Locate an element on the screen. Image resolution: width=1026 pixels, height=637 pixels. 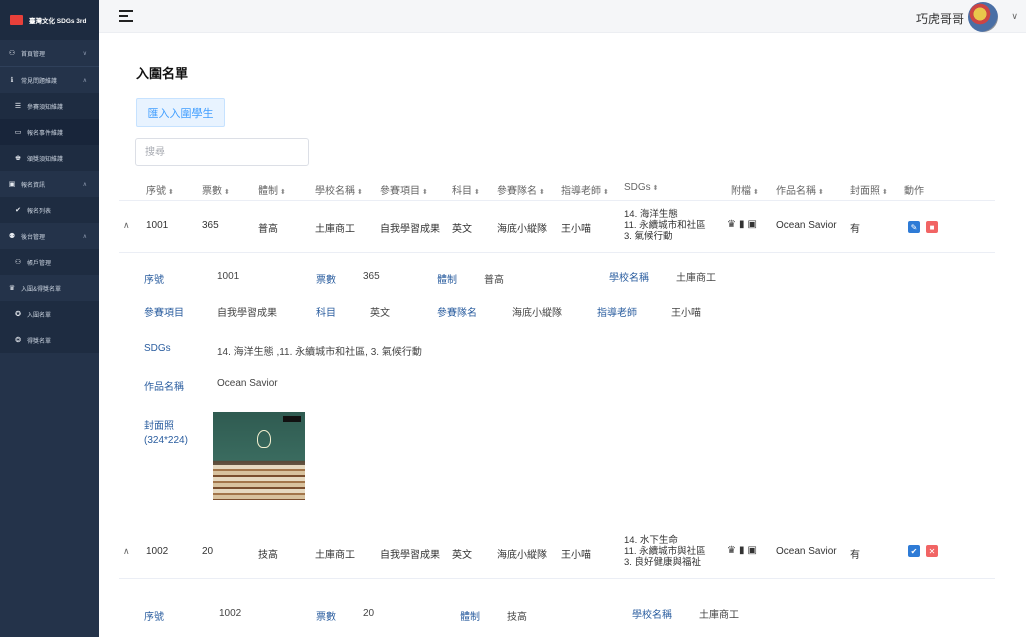
cancel-button: ✕ is located at coordinates (932, 551).